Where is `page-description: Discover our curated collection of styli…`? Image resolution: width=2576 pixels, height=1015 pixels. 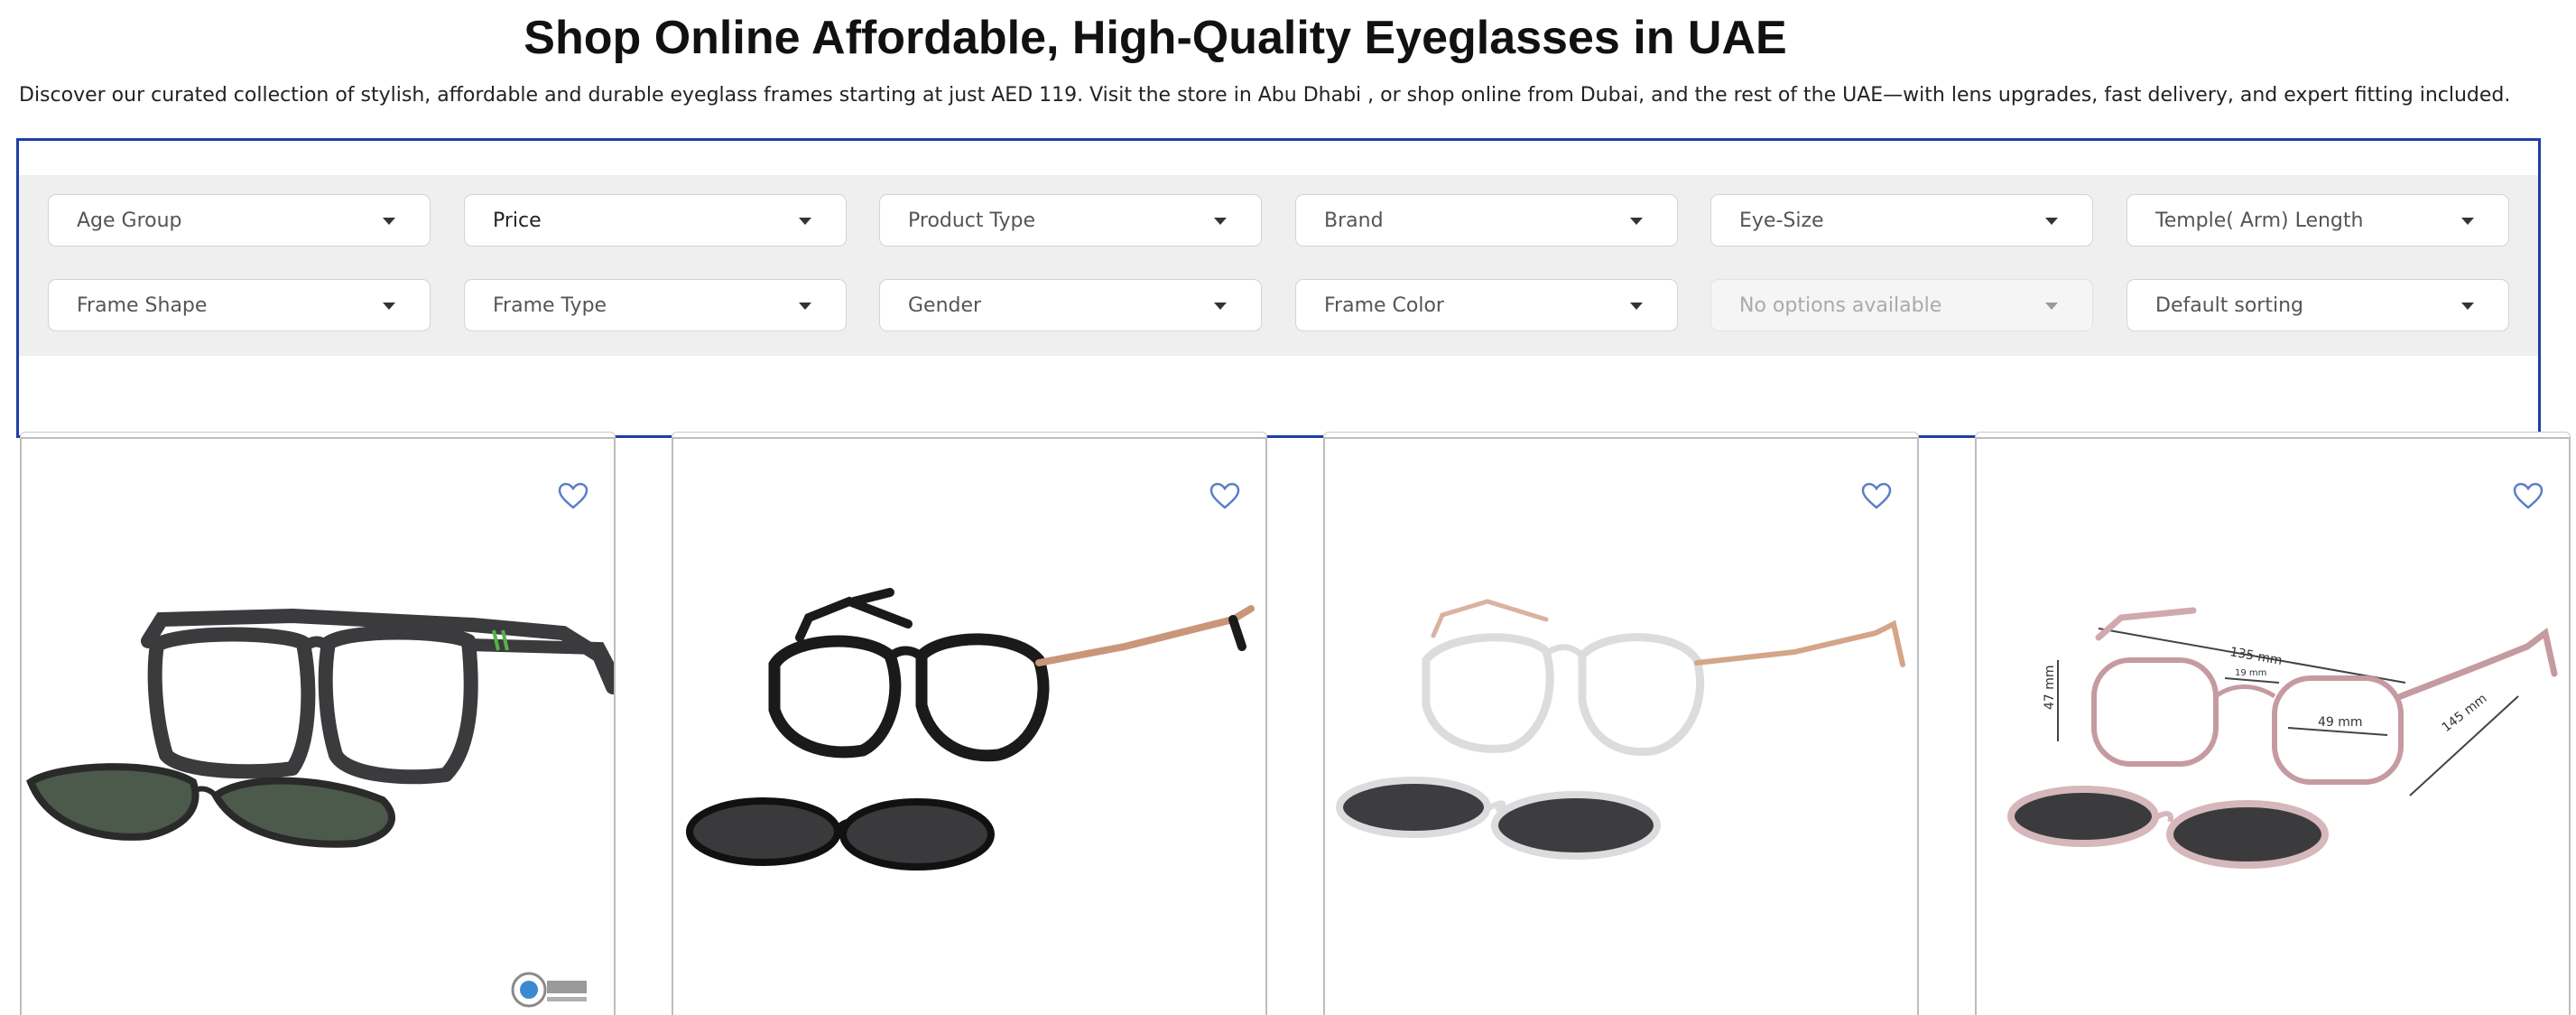
page-description: Discover our curated collection of styli… is located at coordinates (1265, 95).